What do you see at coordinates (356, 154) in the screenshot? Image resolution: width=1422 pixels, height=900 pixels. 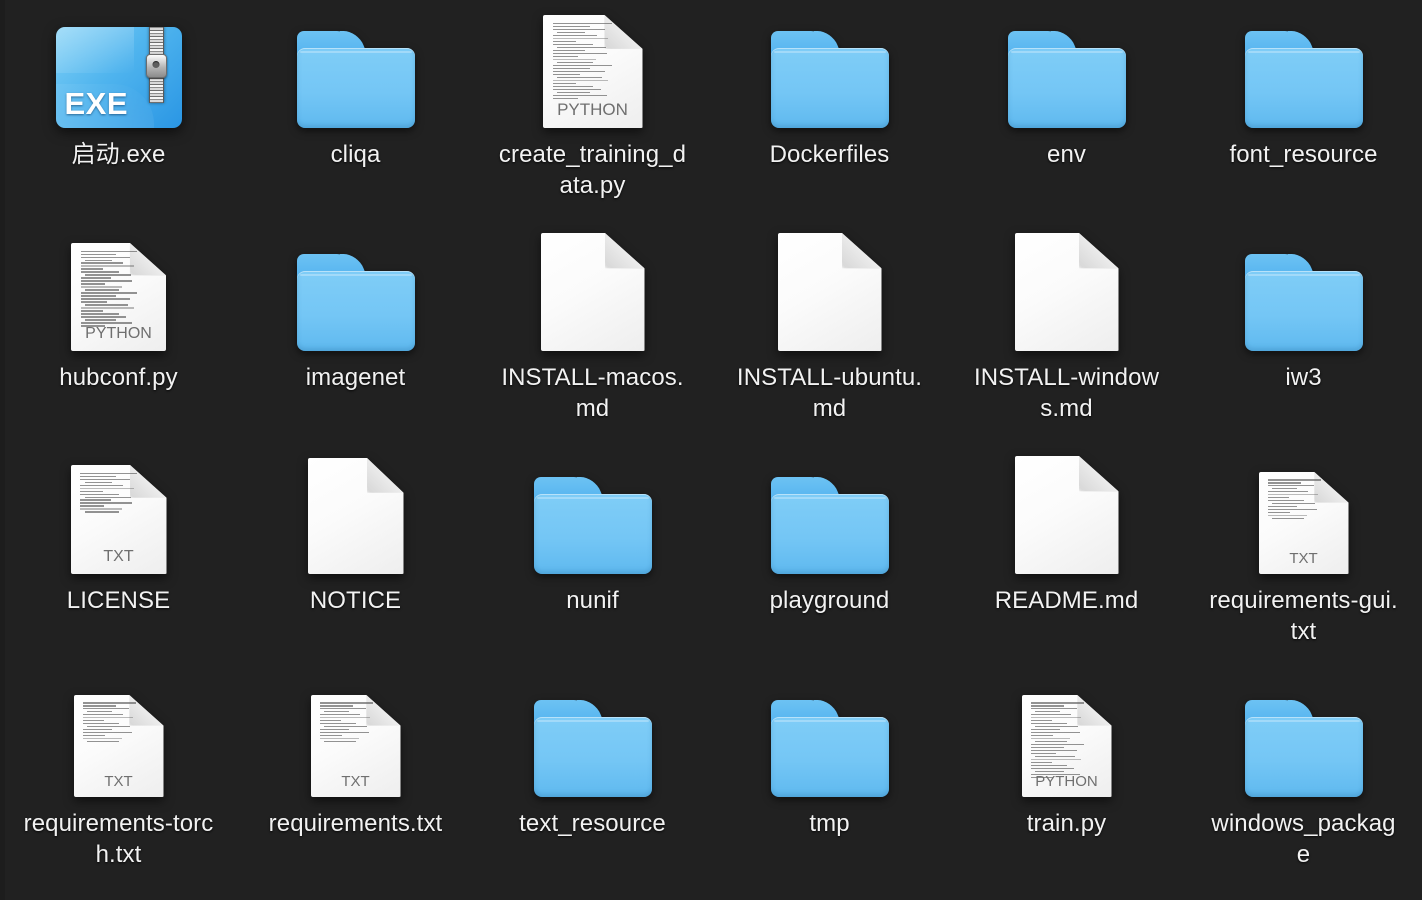 I see `icon-label: cliqa` at bounding box center [356, 154].